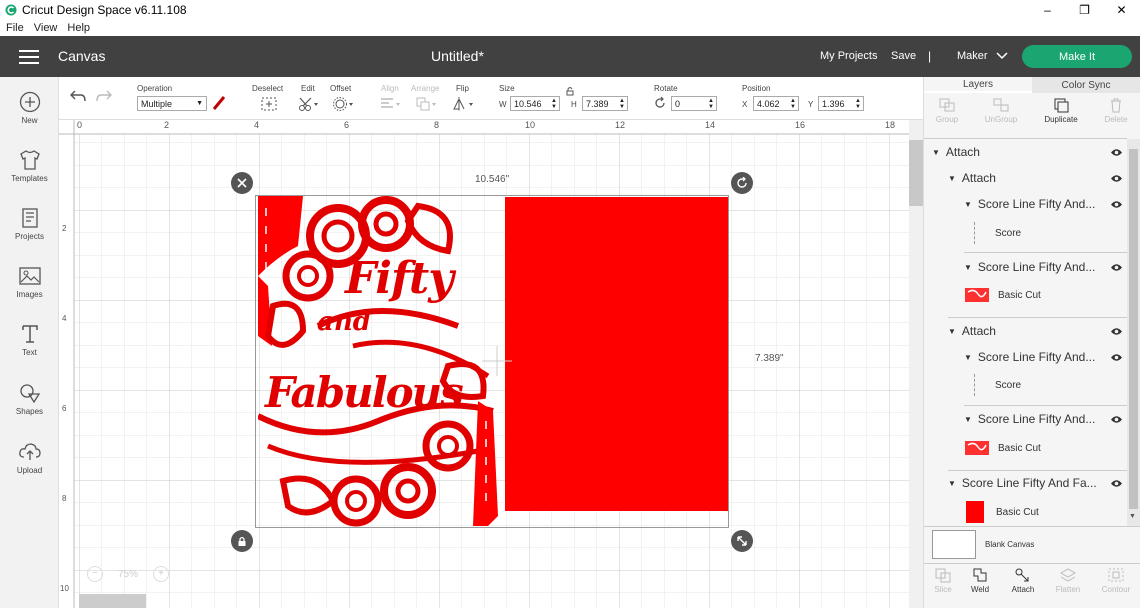 Image resolution: width=1140 pixels, height=608 pixels. What do you see at coordinates (841, 103) in the screenshot?
I see `position-y-input: 1.396 ▲ ▼` at bounding box center [841, 103].